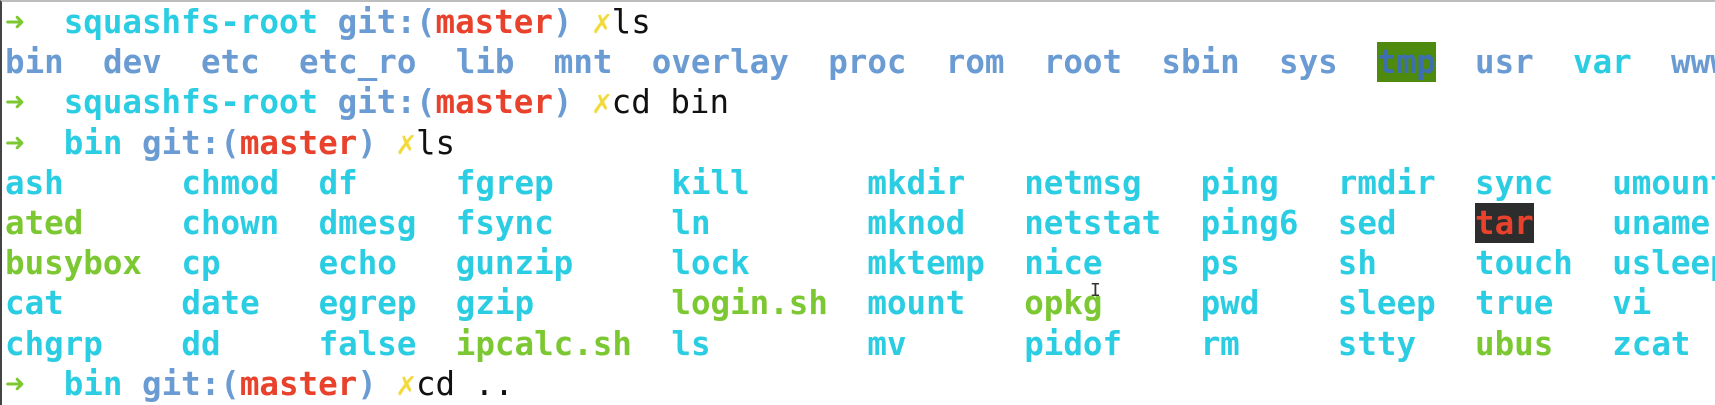 The image size is (1715, 405). I want to click on file-entry: uname, so click(1661, 223).